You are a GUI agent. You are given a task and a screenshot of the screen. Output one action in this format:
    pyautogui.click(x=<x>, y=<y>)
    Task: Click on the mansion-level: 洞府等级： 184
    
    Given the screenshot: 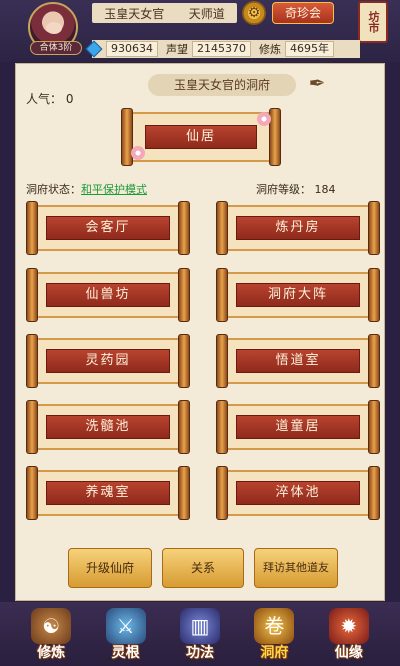 What is the action you would take?
    pyautogui.click(x=296, y=189)
    